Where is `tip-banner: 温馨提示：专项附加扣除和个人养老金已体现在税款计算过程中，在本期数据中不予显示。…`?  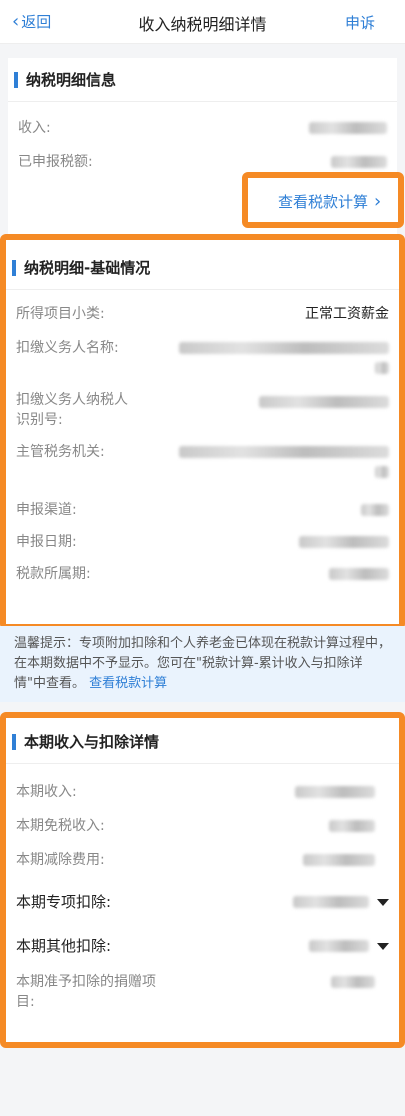
tip-banner: 温馨提示：专项附加扣除和个人养老金已体现在税款计算过程中，在本期数据中不予显示。… is located at coordinates (202, 664).